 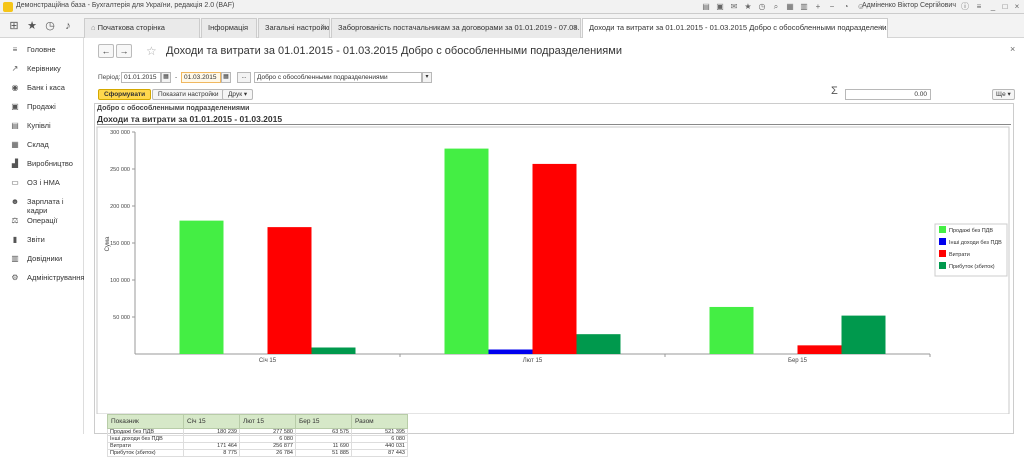 I want to click on calendar-icon: ▥, so click(x=804, y=7).